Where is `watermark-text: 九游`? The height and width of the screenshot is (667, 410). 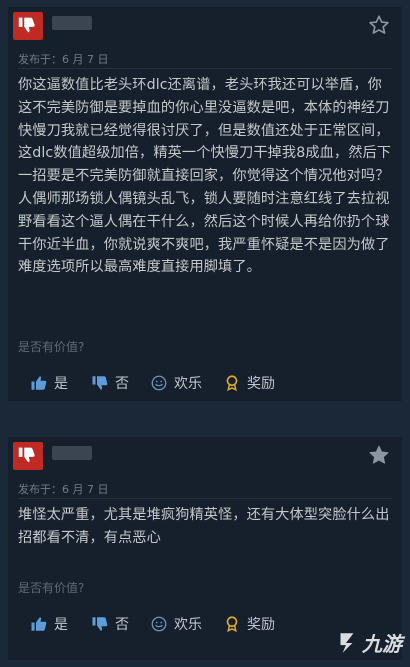
watermark-text: 九游 is located at coordinates (382, 644).